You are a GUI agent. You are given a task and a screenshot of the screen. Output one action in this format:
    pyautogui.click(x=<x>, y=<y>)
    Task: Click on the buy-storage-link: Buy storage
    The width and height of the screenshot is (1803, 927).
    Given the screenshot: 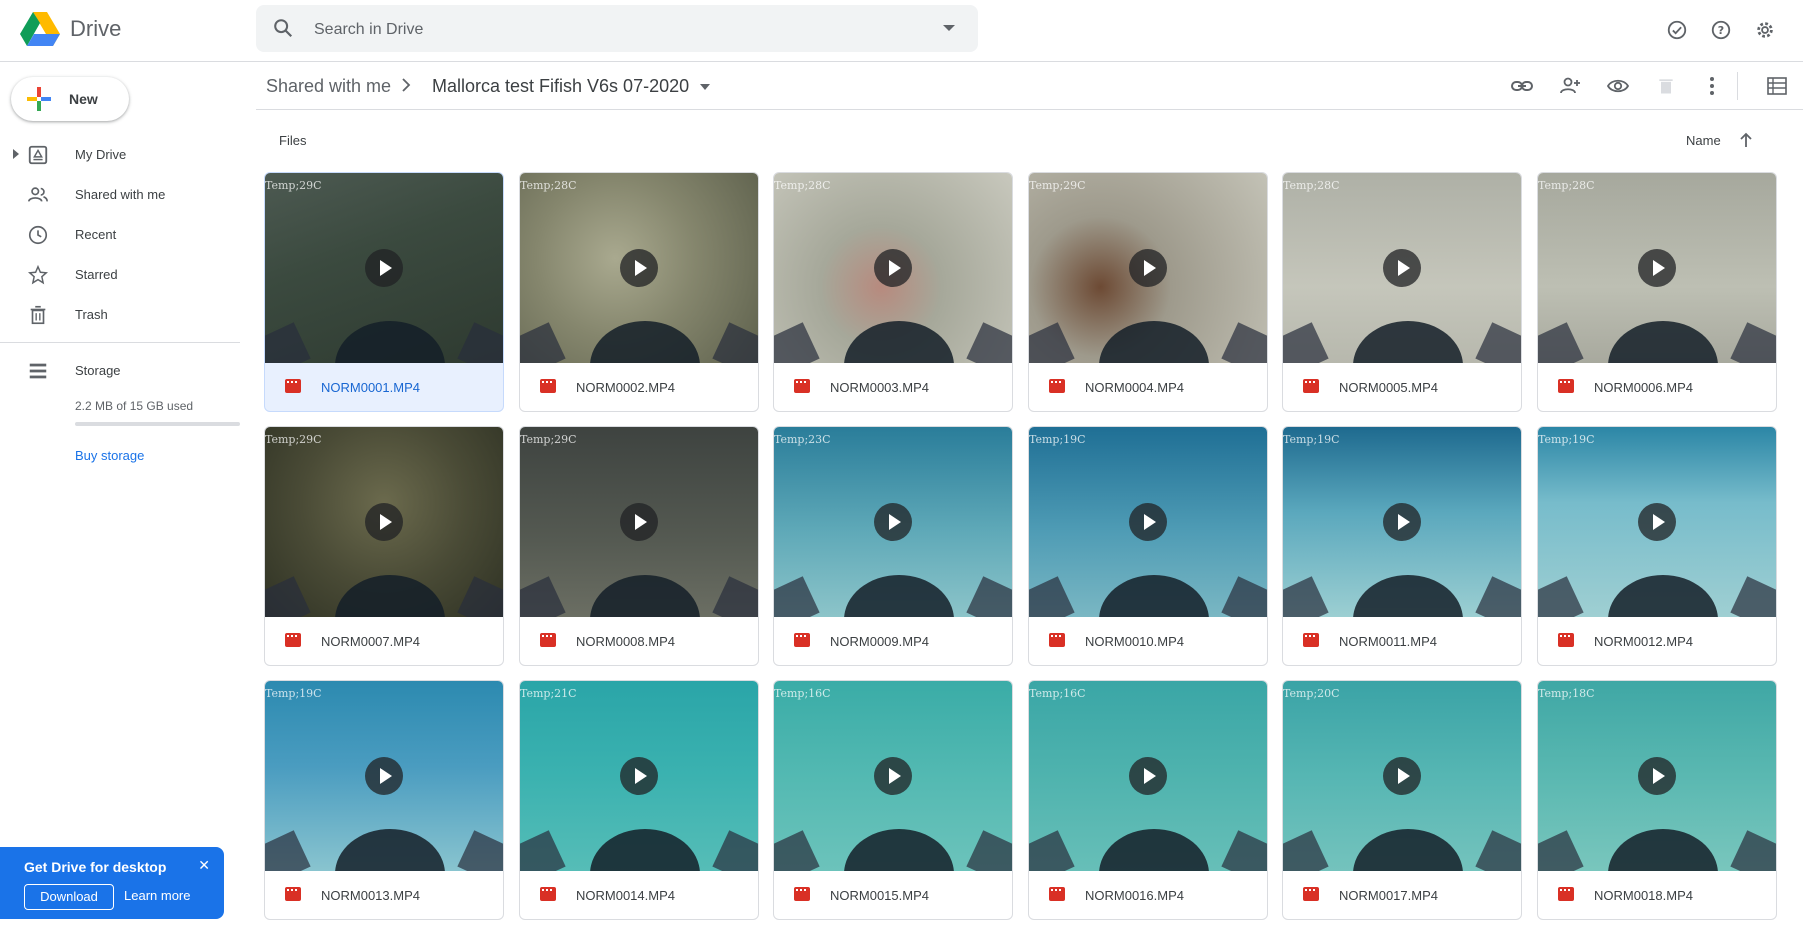 What is the action you would take?
    pyautogui.click(x=109, y=455)
    